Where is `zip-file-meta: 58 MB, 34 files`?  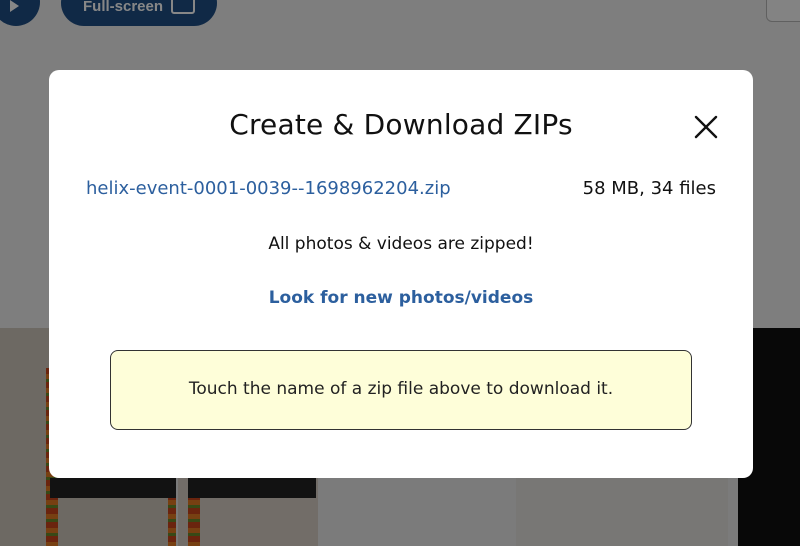 zip-file-meta: 58 MB, 34 files is located at coordinates (649, 188).